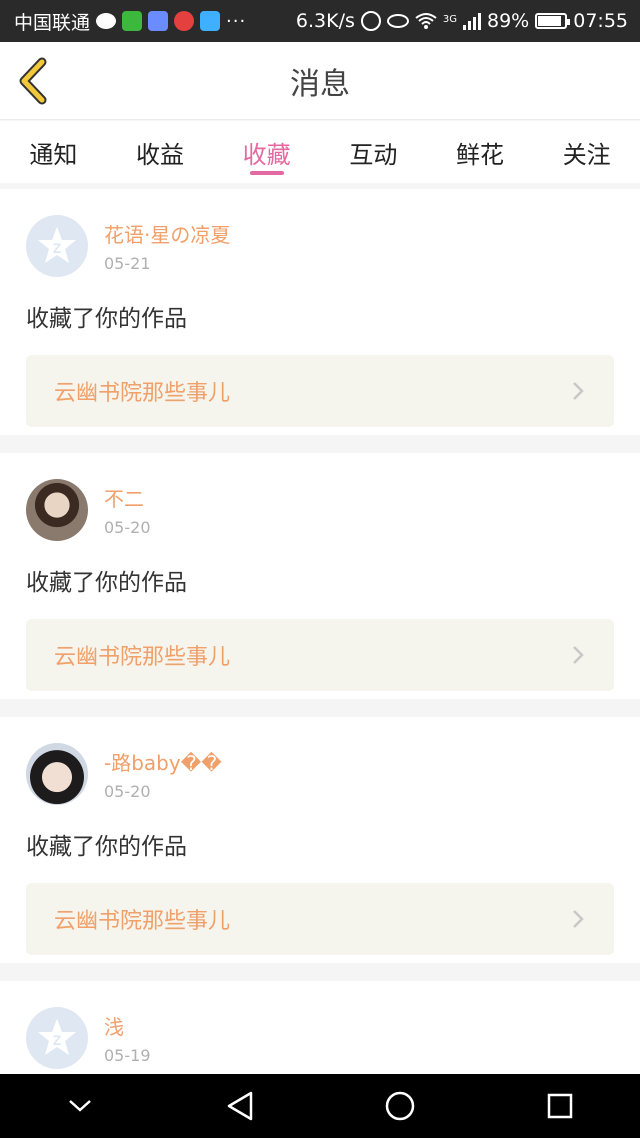  Describe the element at coordinates (158, 21) in the screenshot. I see `app-icon` at that location.